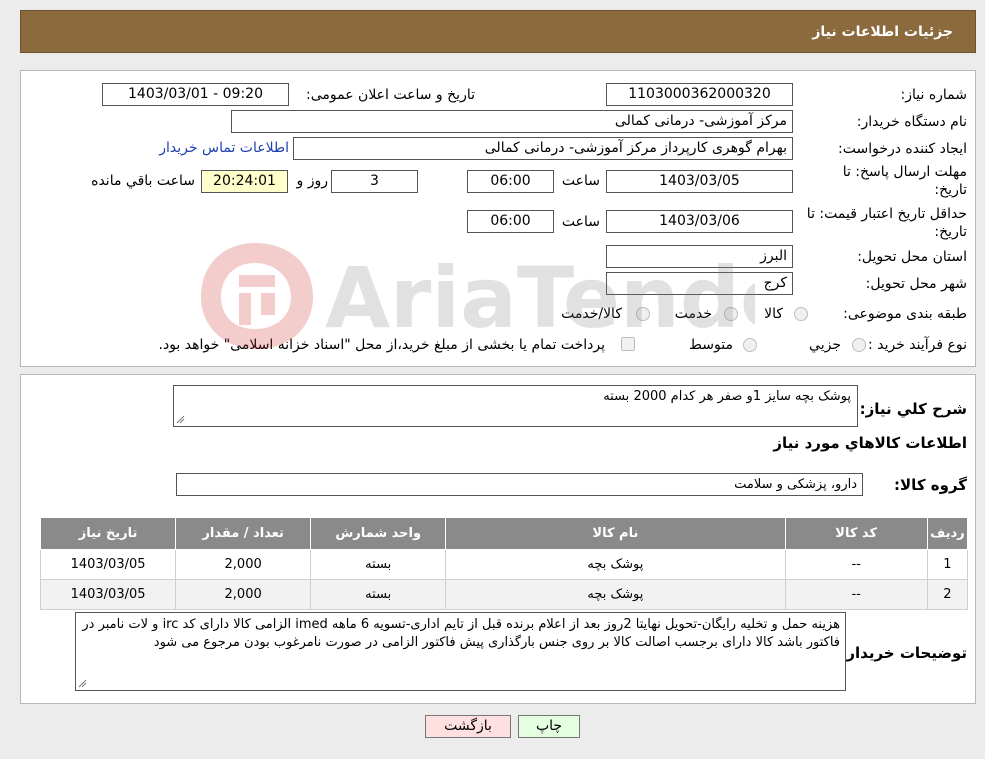  I want to click on validity-label-line1: حداقل تاریخ اعتبار قیمت: تا, so click(886, 214).